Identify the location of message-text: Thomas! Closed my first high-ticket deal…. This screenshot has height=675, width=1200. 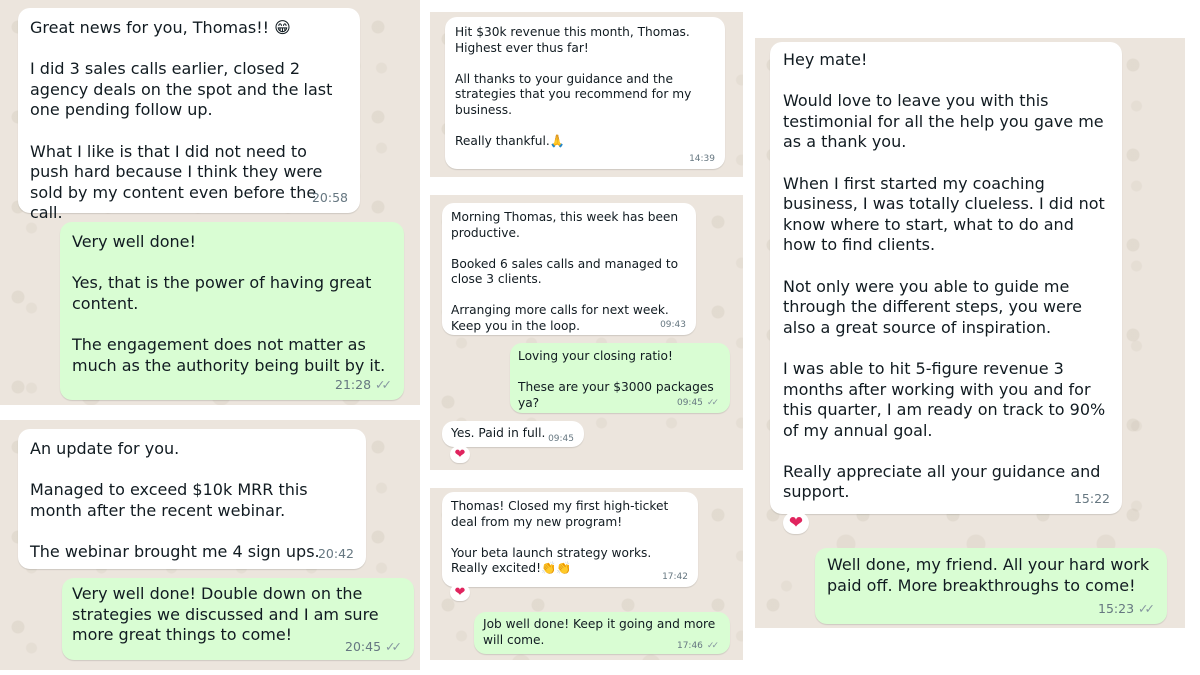
(560, 537).